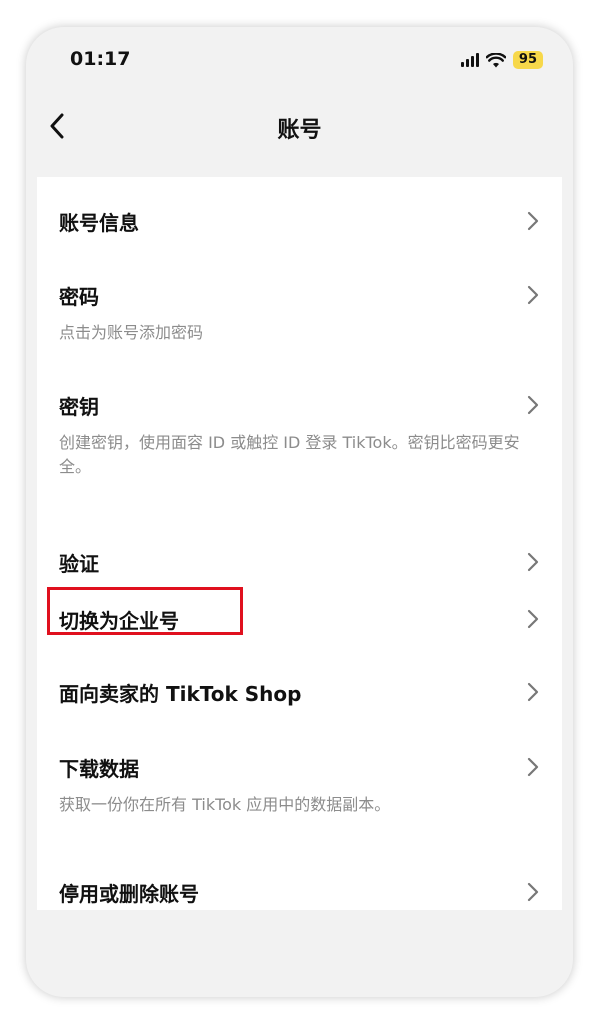 The width and height of the screenshot is (599, 1024). What do you see at coordinates (289, 454) in the screenshot?
I see `list-item-desc: 创建密钥，使用面容 ID 或触控 ID 登录 TikTok。密钥比密码更安全。` at bounding box center [289, 454].